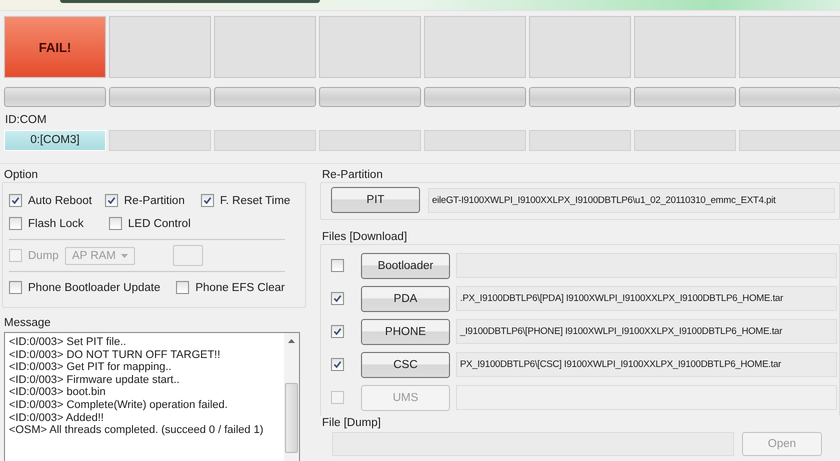 Image resolution: width=840 pixels, height=461 pixels. I want to click on checkbox-label: Auto Reboot, so click(60, 200).